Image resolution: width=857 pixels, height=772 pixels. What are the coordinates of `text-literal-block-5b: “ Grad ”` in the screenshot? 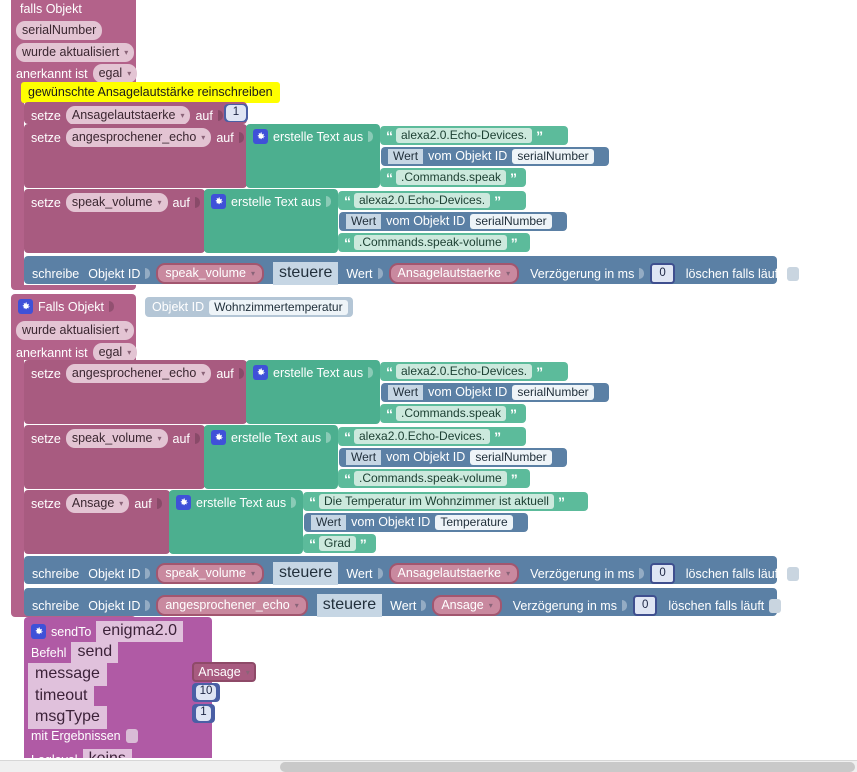 It's located at (339, 543).